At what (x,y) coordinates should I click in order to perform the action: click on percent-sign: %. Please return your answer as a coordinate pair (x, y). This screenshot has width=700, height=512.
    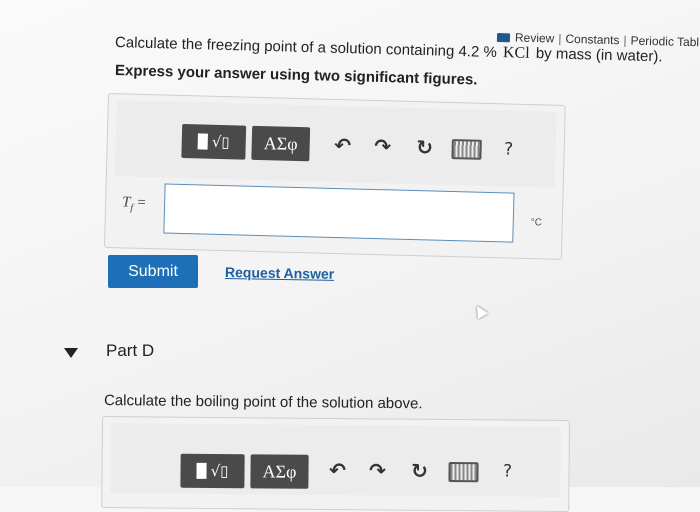
    Looking at the image, I should click on (490, 52).